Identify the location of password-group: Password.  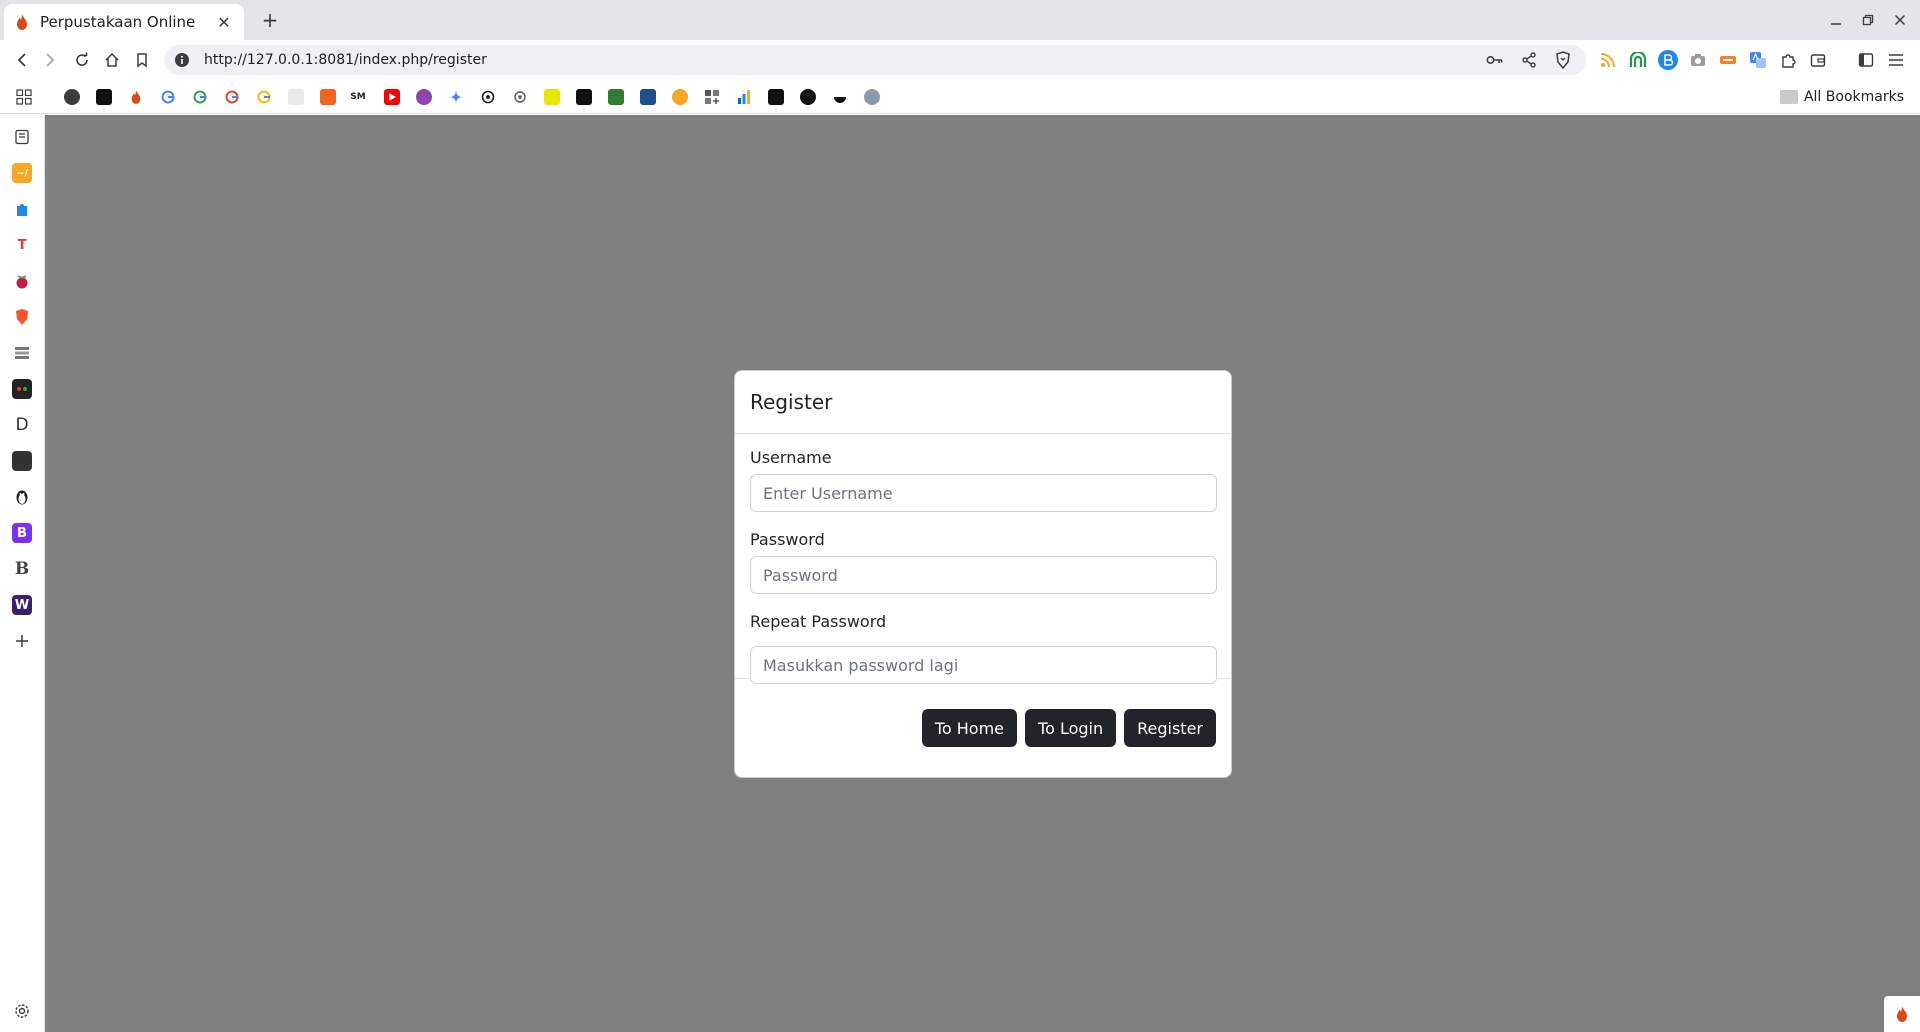
(983, 562).